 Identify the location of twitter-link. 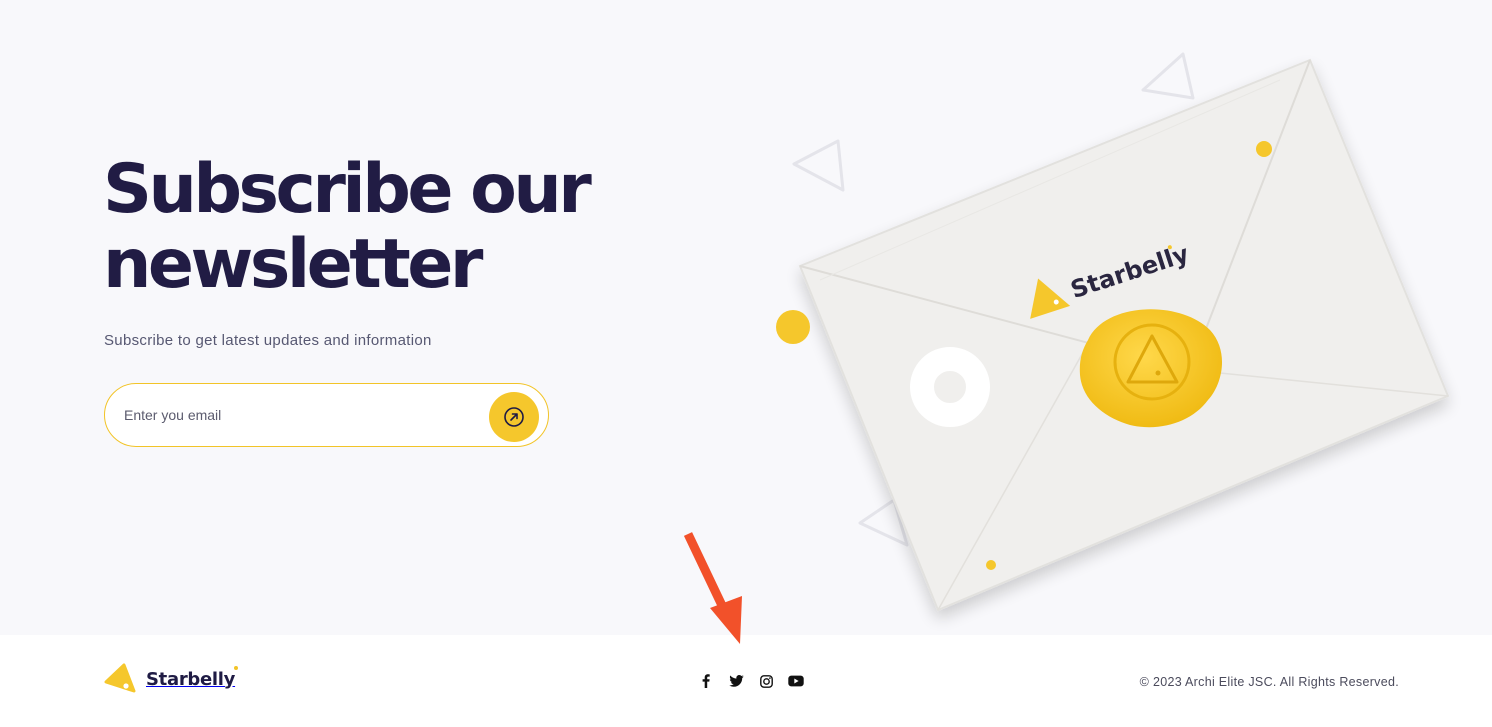
(736, 681).